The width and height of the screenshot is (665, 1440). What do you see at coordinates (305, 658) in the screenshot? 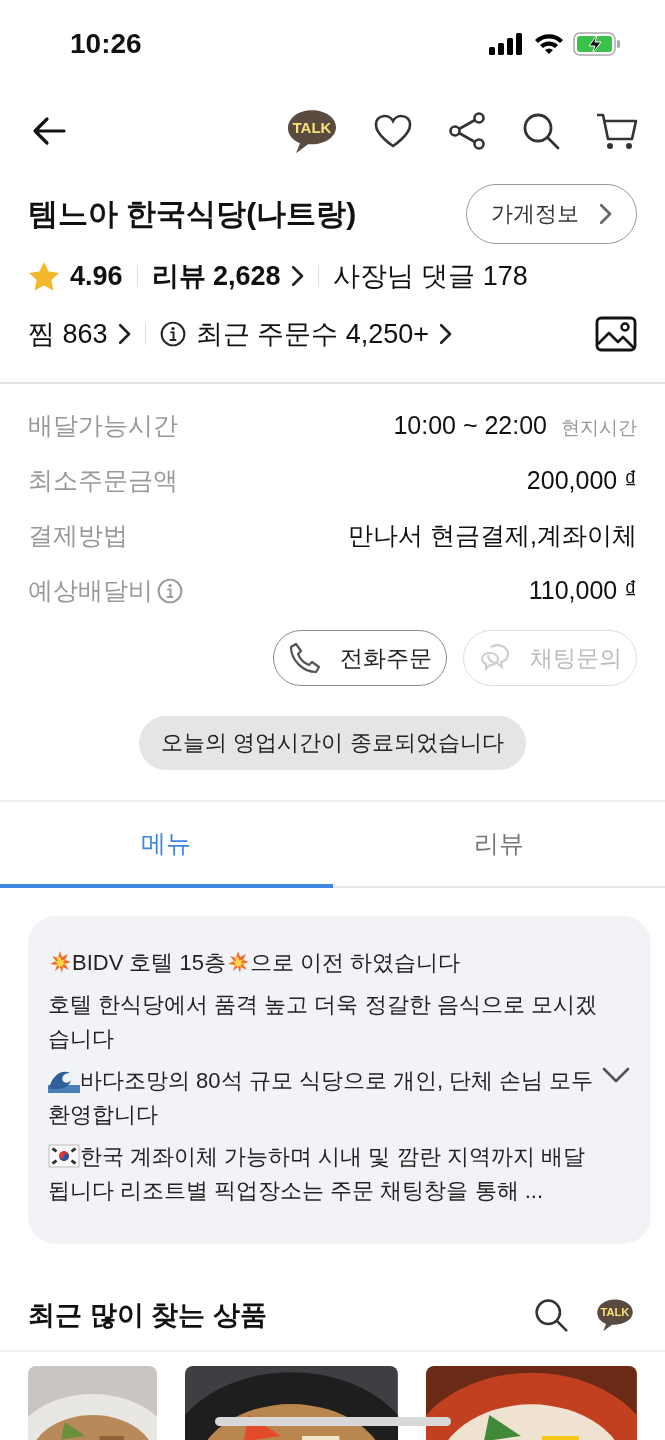
I see `phone-icon` at bounding box center [305, 658].